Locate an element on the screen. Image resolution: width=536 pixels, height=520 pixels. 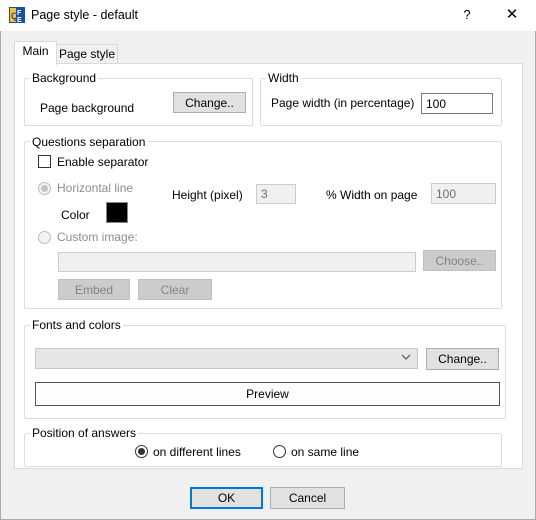
close-button: ✕ is located at coordinates (512, 15).